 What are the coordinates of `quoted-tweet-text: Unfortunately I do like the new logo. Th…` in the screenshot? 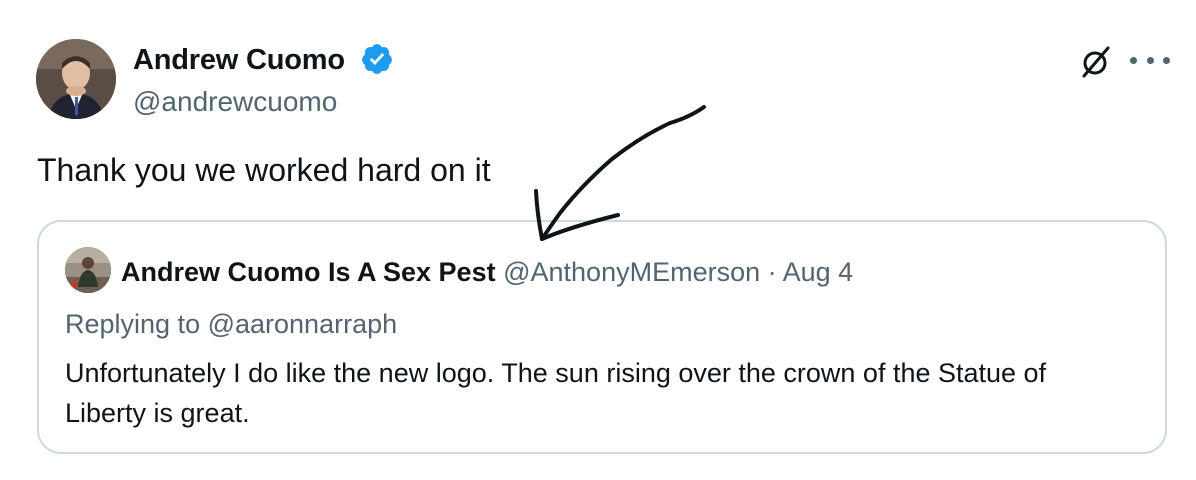 It's located at (556, 393).